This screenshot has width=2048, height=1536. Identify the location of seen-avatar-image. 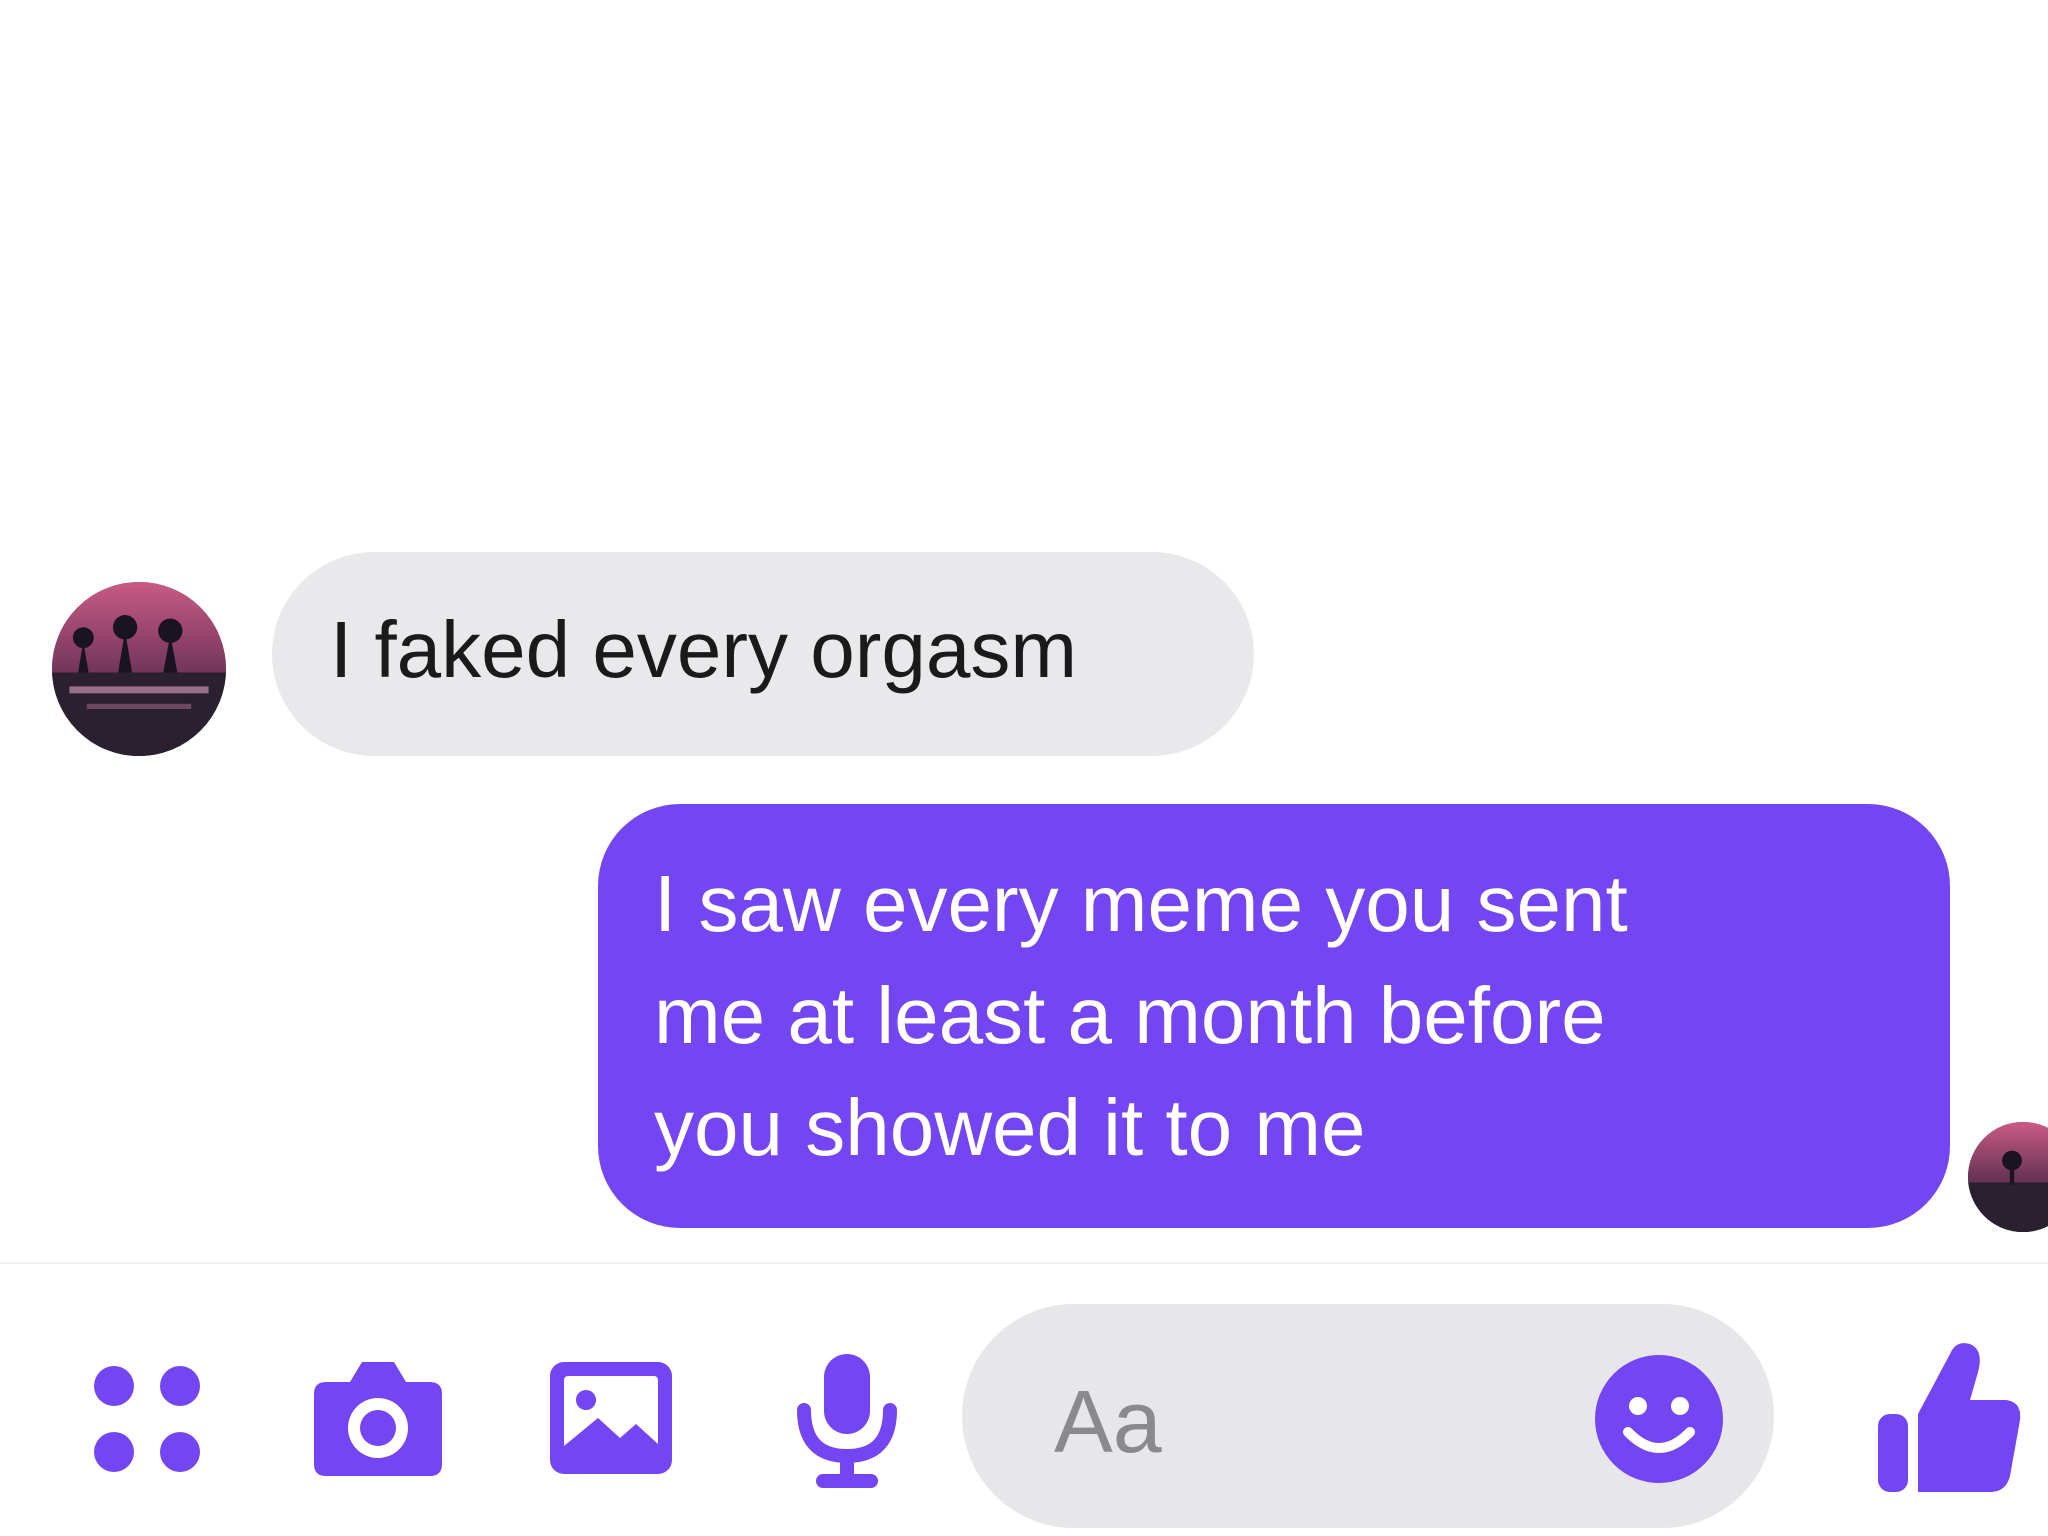
(2008, 1177).